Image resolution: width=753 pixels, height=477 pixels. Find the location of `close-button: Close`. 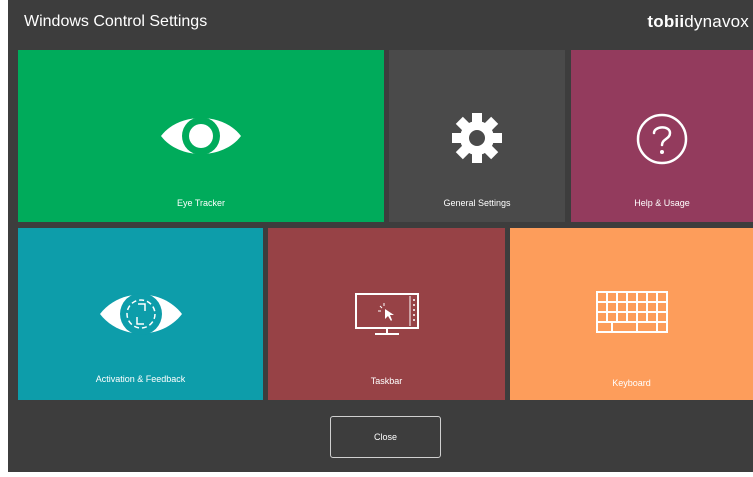

close-button: Close is located at coordinates (385, 437).